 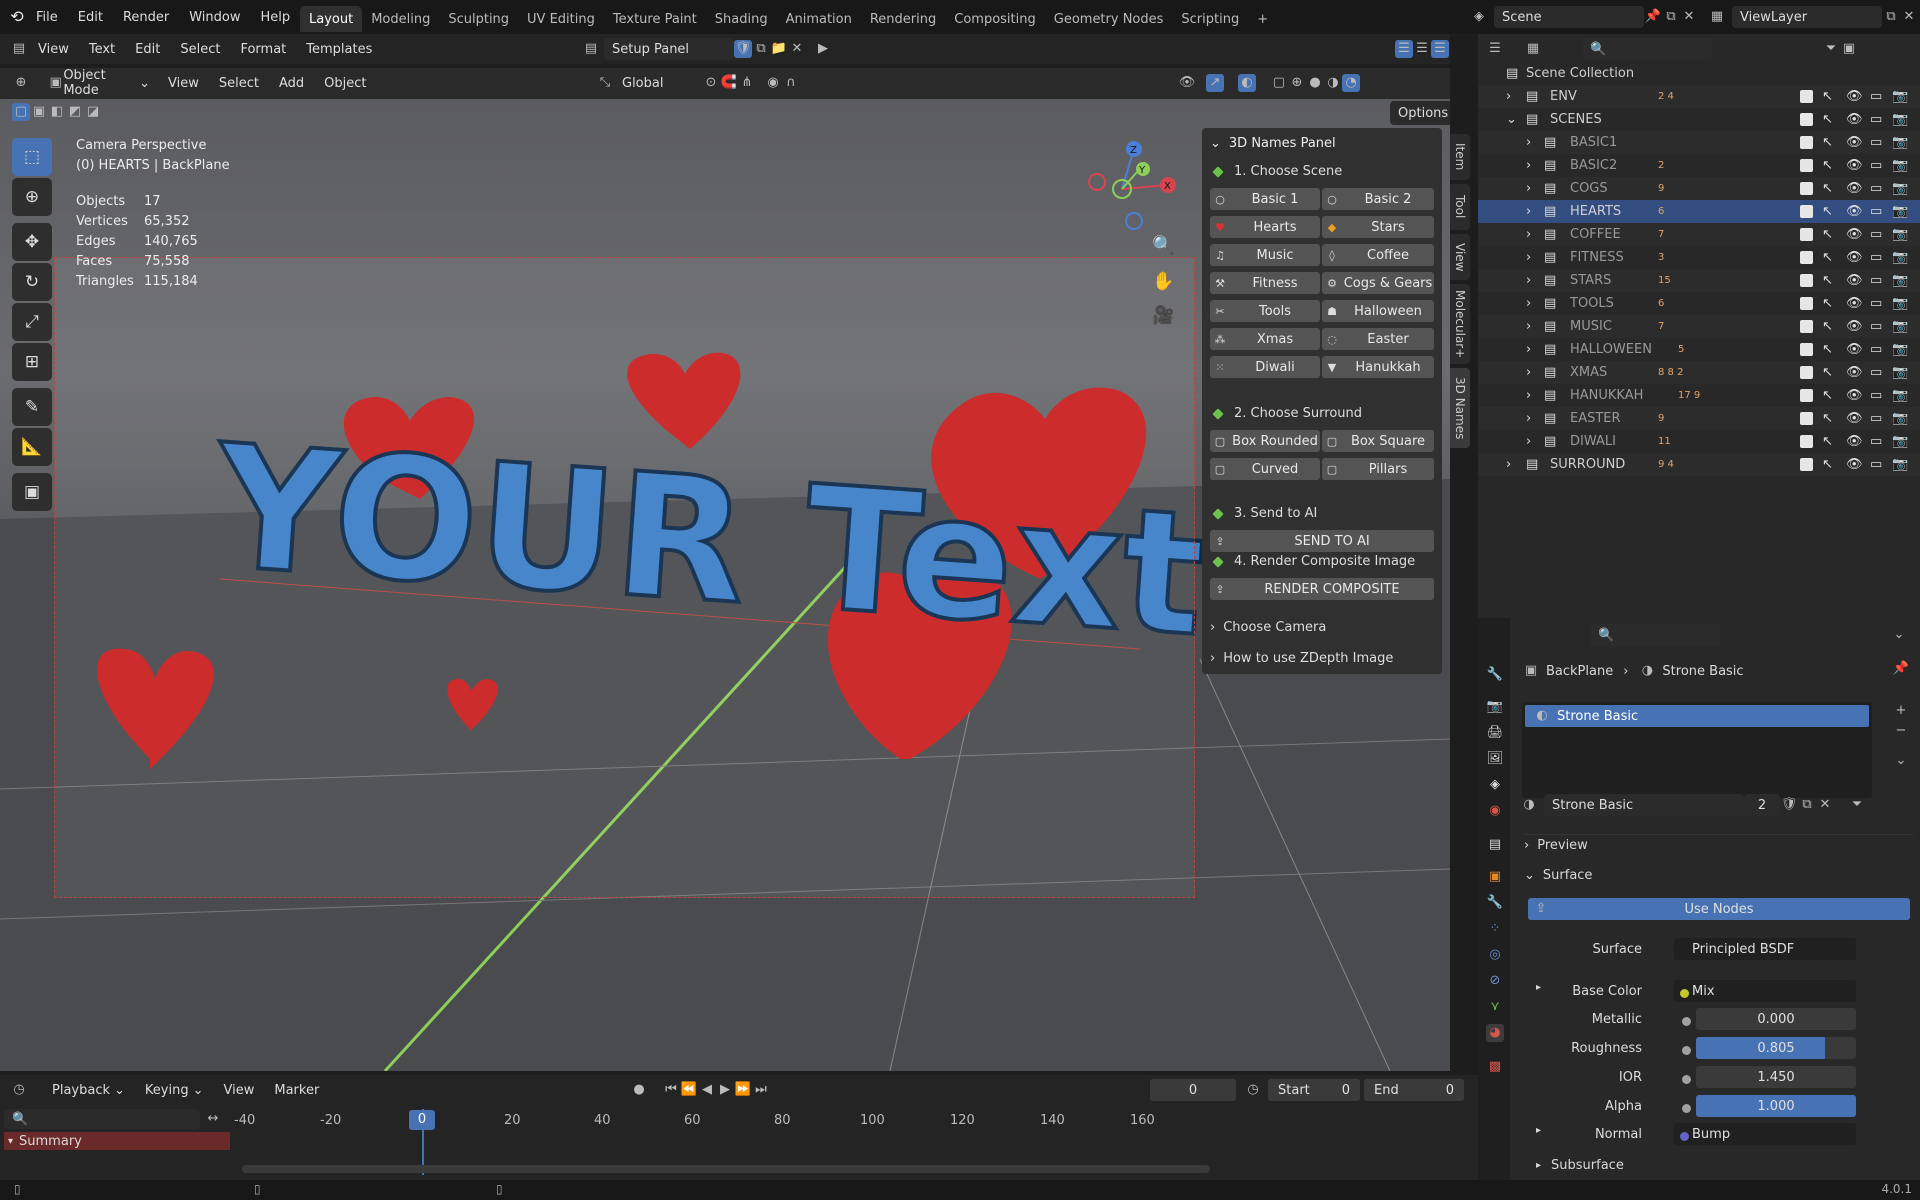 I want to click on xray-icon: ▢, so click(x=1279, y=83).